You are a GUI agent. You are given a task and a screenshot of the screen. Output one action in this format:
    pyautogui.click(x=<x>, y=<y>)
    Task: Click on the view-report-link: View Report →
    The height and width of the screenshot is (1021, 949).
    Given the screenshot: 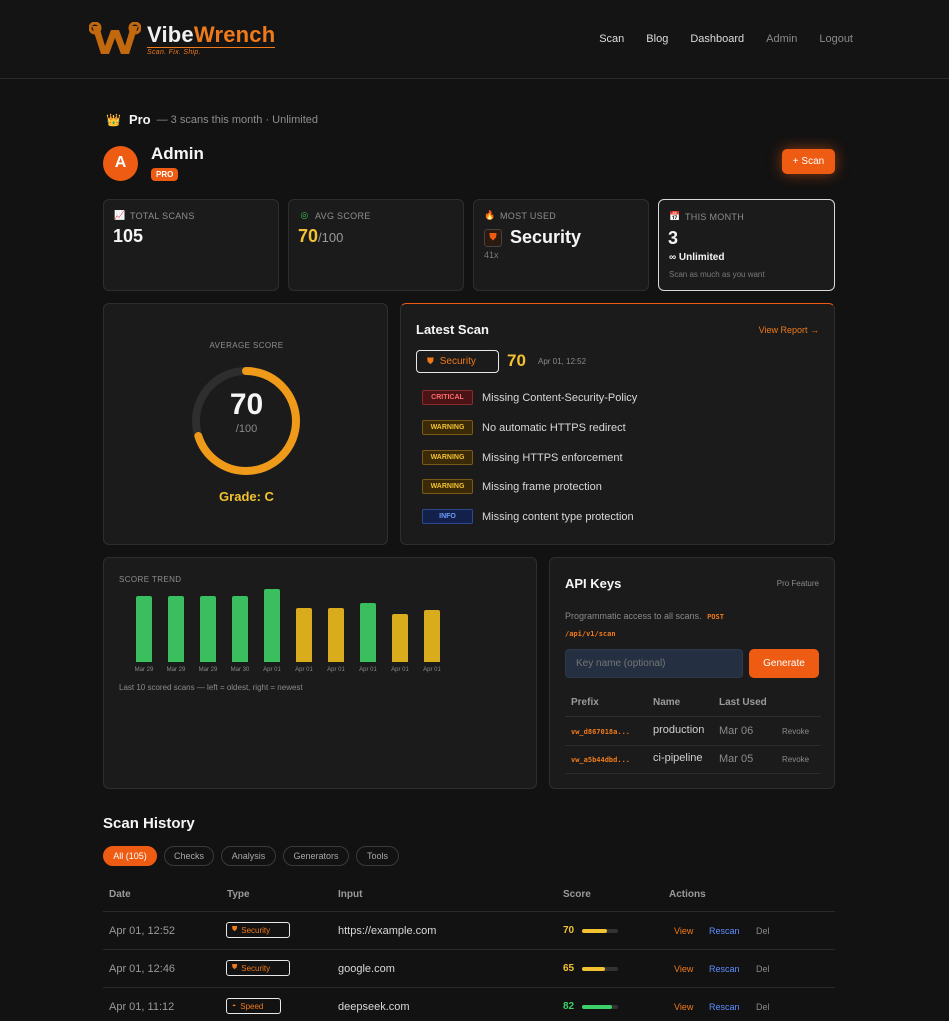 What is the action you would take?
    pyautogui.click(x=789, y=330)
    